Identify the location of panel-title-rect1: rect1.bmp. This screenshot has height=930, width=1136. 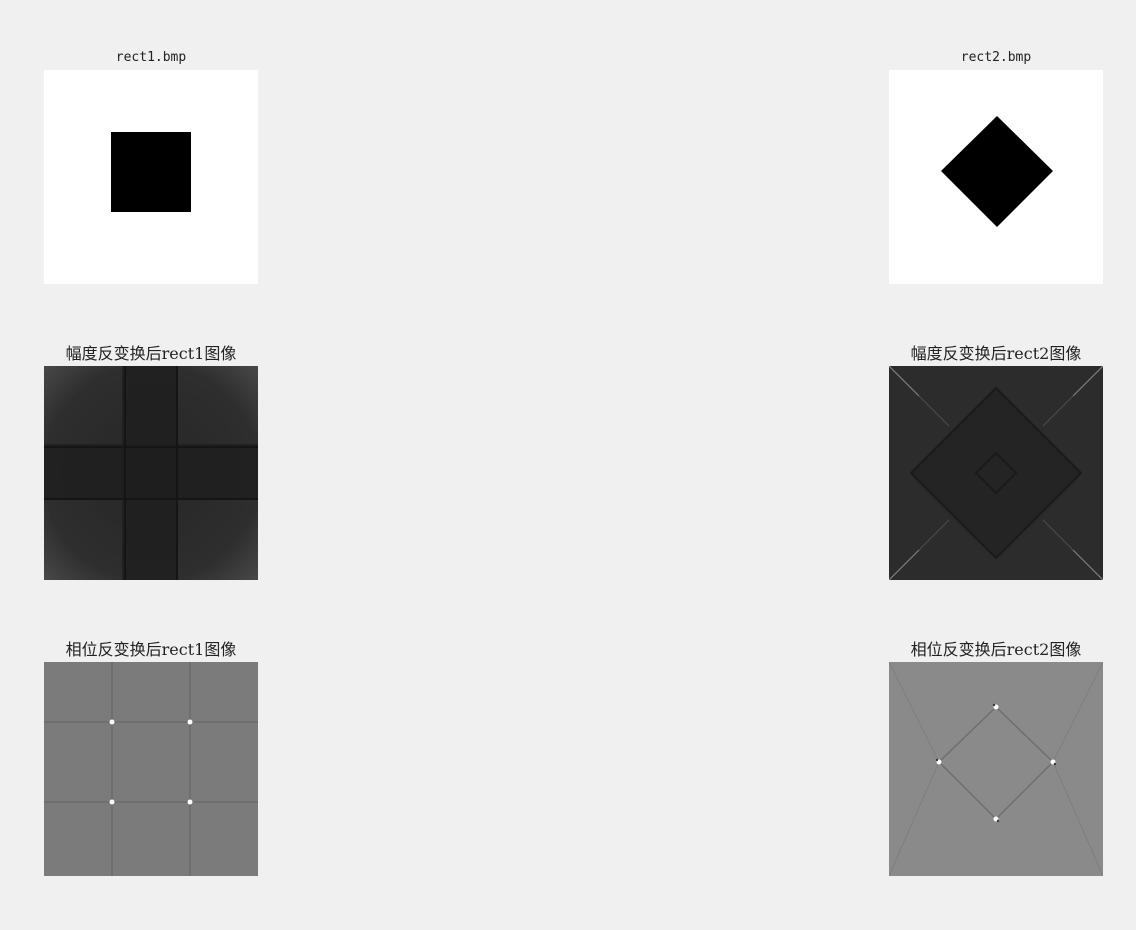
(151, 57).